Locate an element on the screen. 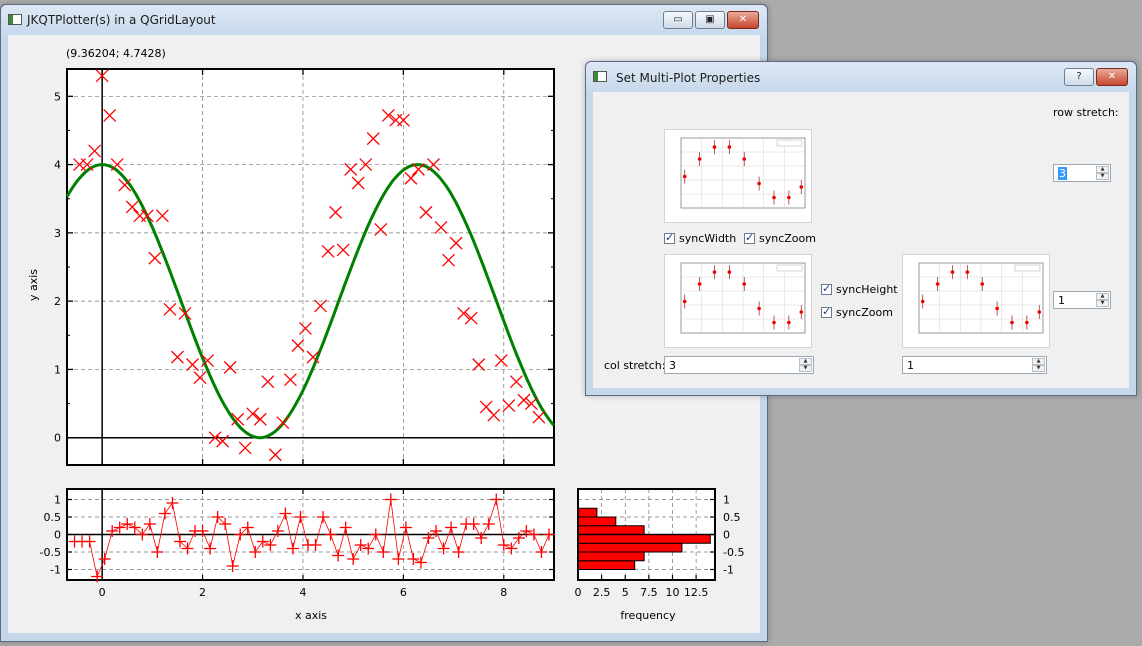 This screenshot has width=1142, height=646. dialog-titlebar: Set Multi-Plot Properties ? ✕ is located at coordinates (861, 77).